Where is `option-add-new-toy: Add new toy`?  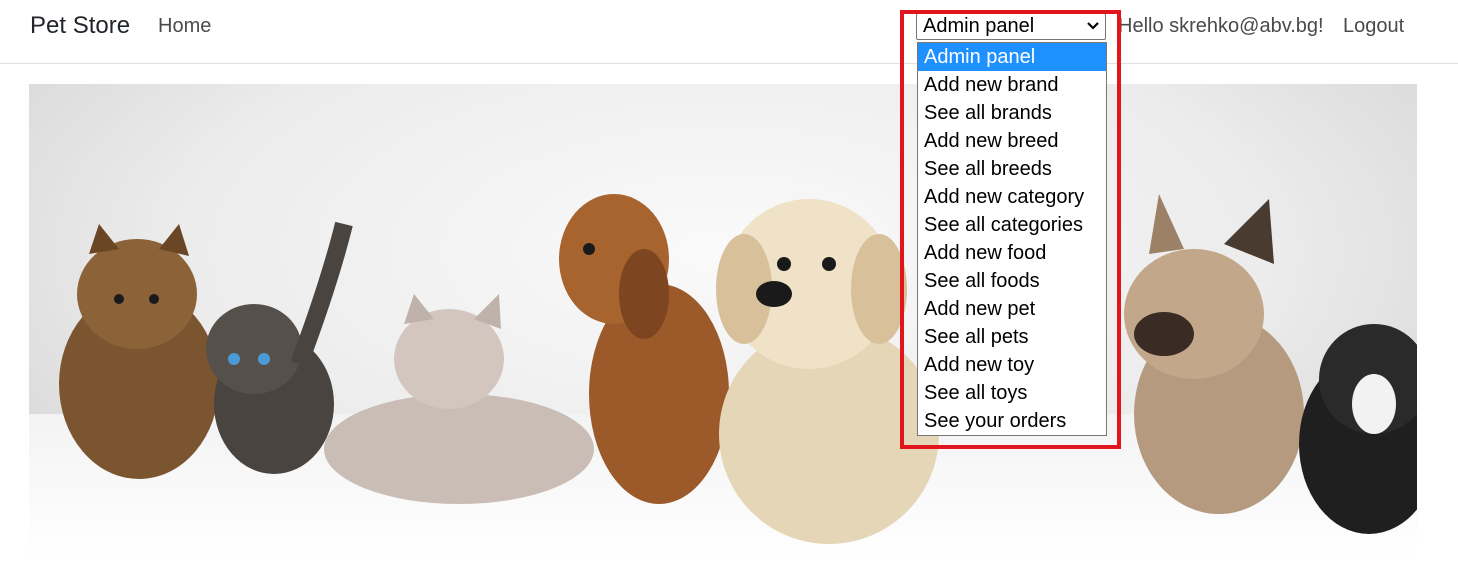
option-add-new-toy: Add new toy is located at coordinates (1012, 365).